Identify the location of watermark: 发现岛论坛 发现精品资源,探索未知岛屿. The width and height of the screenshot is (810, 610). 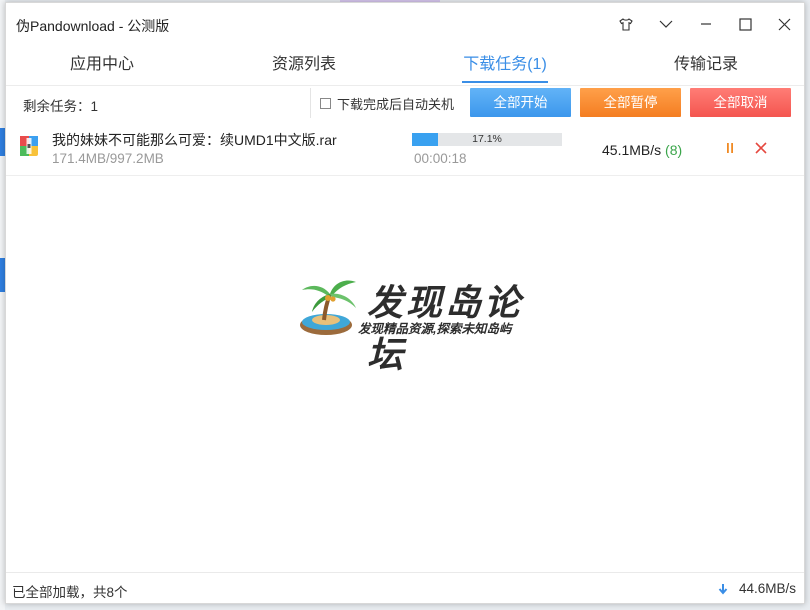
(414, 322).